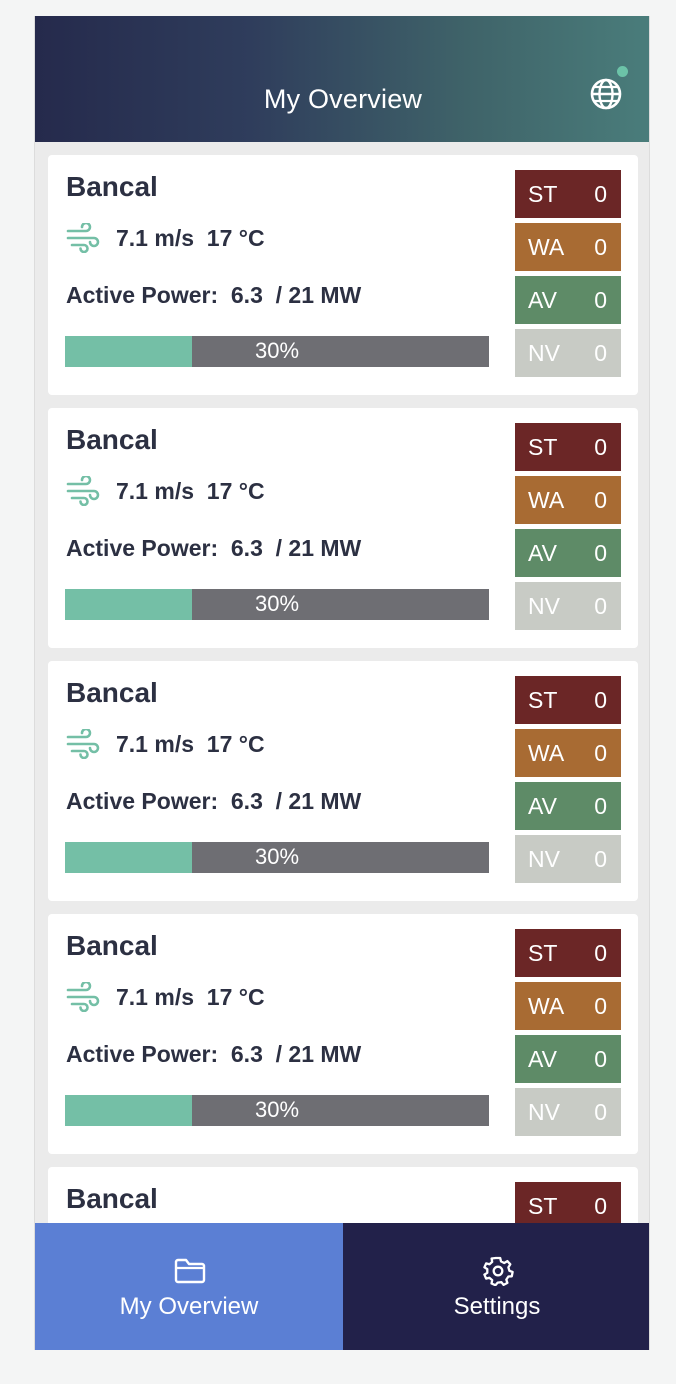 The width and height of the screenshot is (676, 1384). Describe the element at coordinates (190, 1271) in the screenshot. I see `folder-icon` at that location.